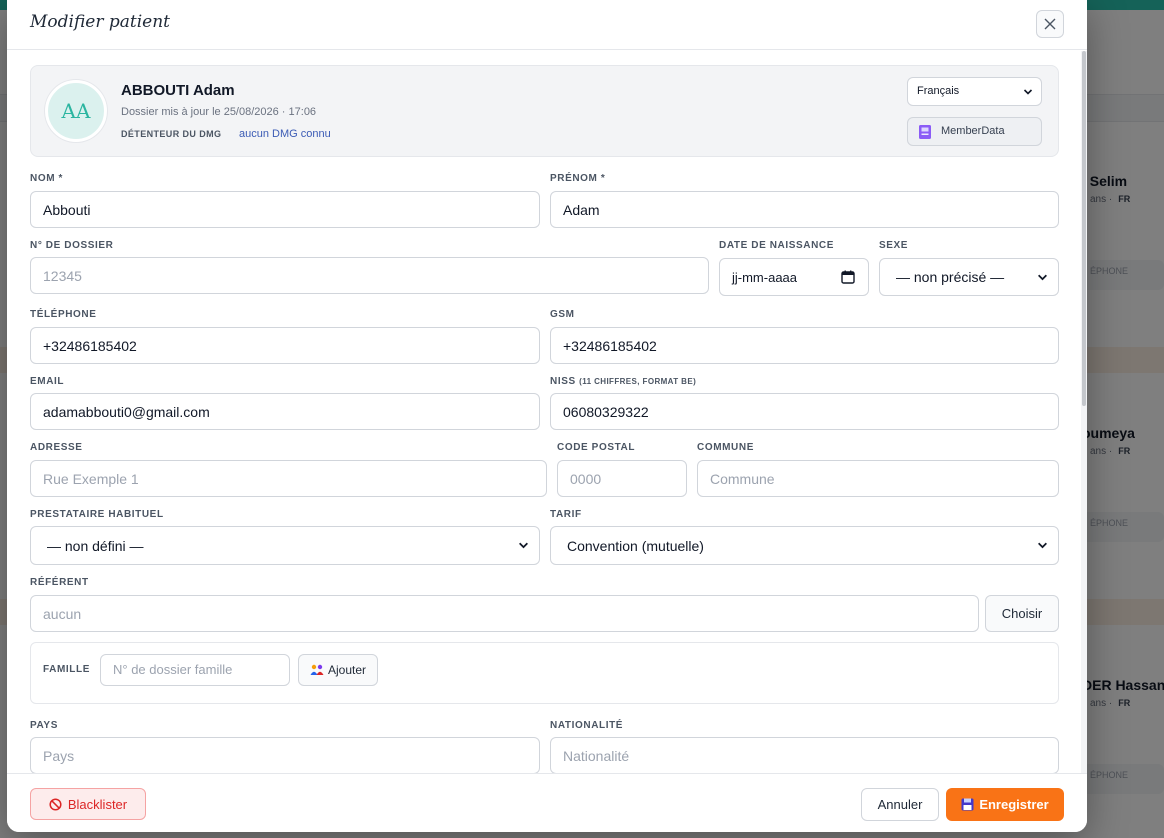 Image resolution: width=1164 pixels, height=838 pixels. What do you see at coordinates (47, 381) in the screenshot?
I see `email-label: EMAIL` at bounding box center [47, 381].